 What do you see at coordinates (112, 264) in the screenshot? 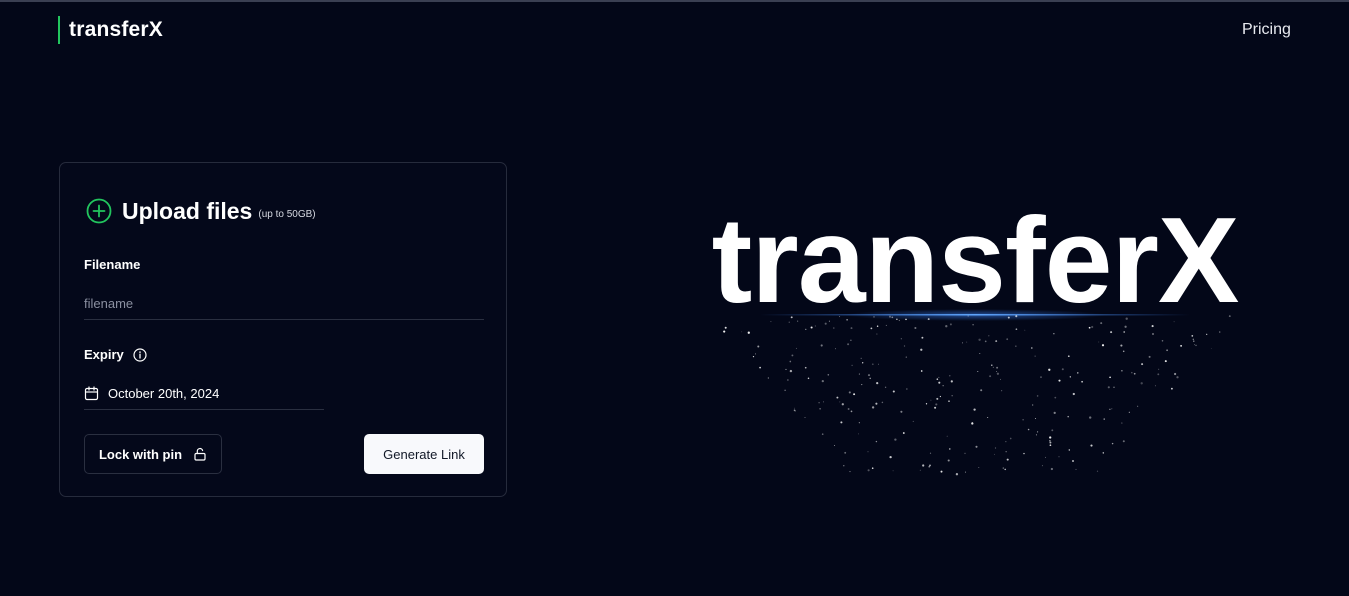
I see `filename-label: Filename` at bounding box center [112, 264].